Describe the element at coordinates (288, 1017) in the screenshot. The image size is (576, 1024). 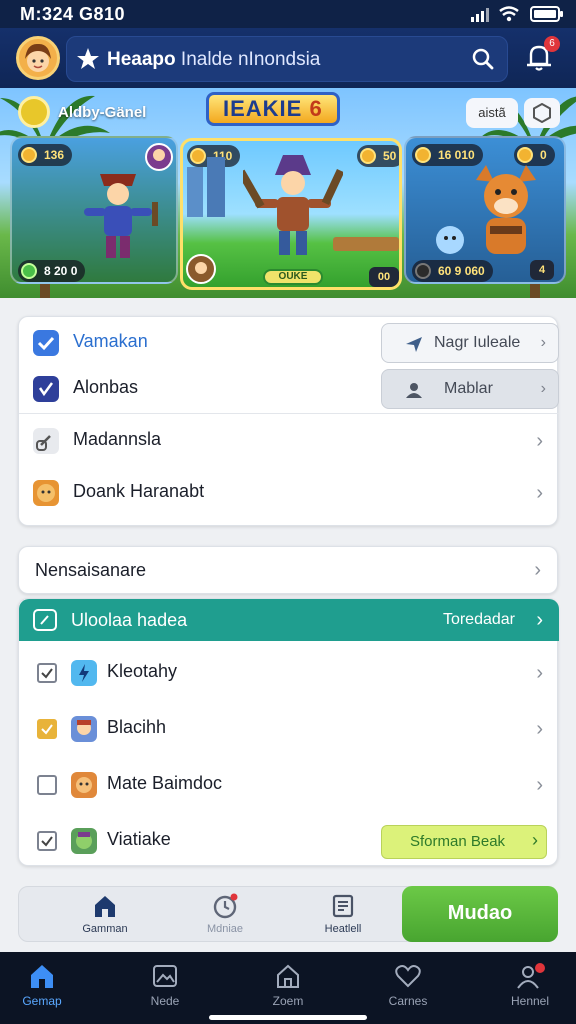
I see `home-indicator` at that location.